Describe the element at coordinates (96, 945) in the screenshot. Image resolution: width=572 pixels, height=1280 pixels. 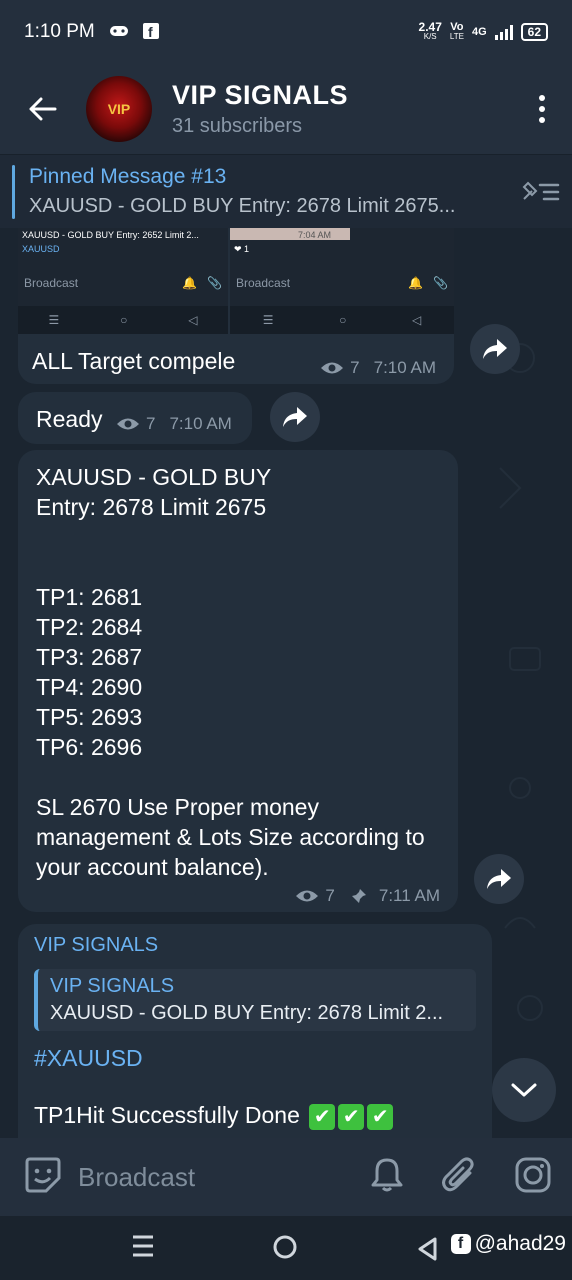
I see `message-sender: VIP SIGNALS` at that location.